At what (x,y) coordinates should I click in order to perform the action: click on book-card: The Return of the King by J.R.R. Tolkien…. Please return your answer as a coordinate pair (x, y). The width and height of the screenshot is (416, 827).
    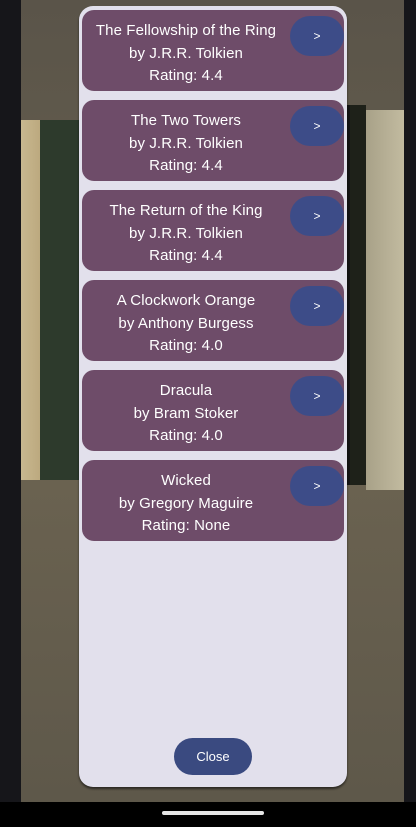
    Looking at the image, I should click on (213, 230).